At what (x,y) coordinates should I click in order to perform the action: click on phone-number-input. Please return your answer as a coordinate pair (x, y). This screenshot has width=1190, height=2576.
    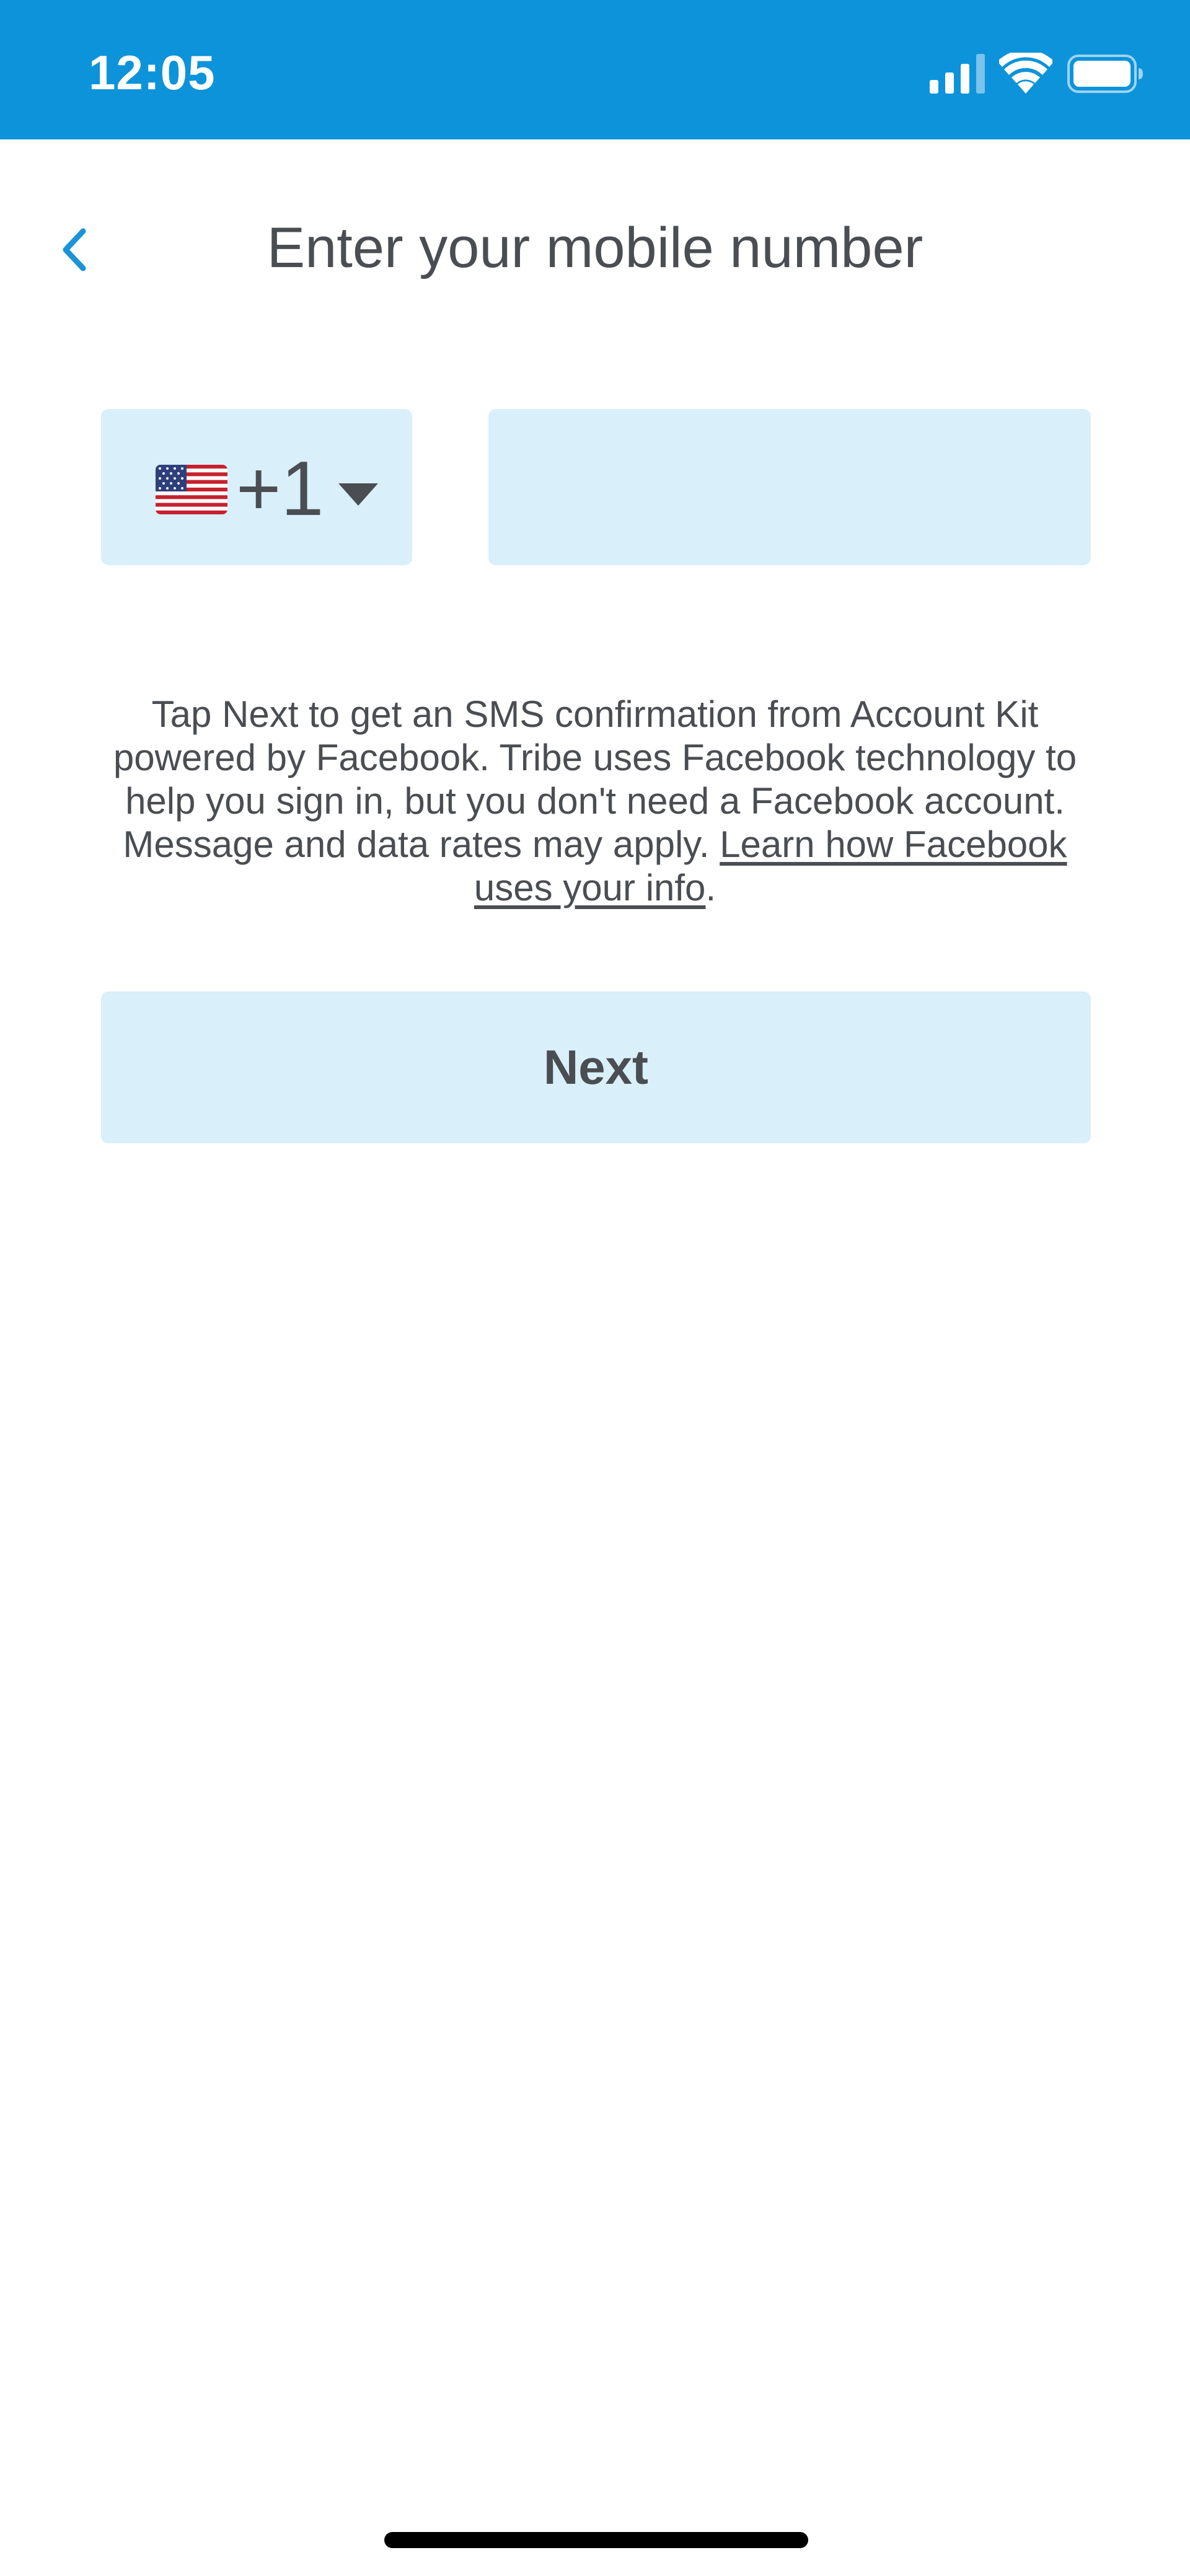
    Looking at the image, I should click on (789, 487).